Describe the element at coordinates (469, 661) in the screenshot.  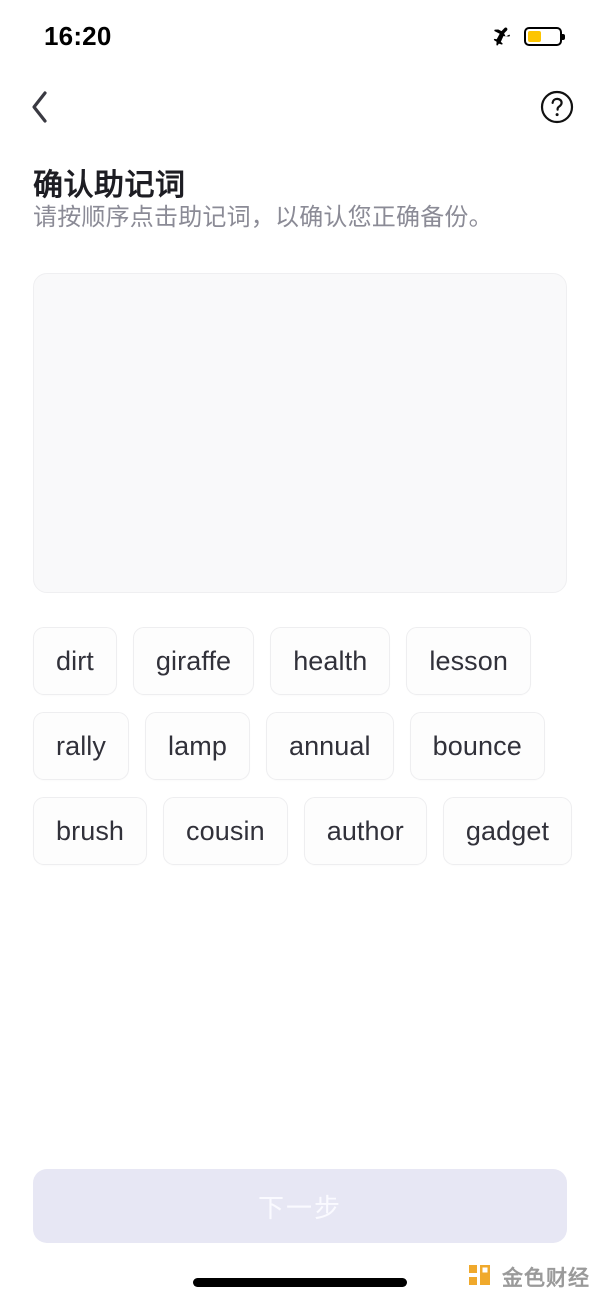
I see `word-chip: lesson` at that location.